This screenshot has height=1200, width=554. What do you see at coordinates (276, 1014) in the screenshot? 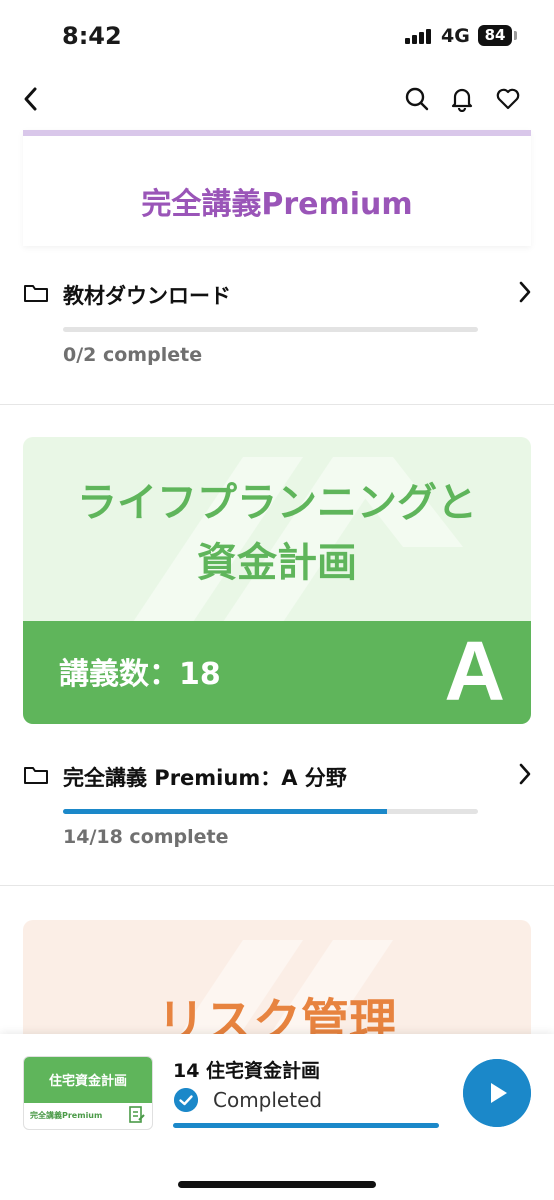
I see `card-title: リスク管理` at bounding box center [276, 1014].